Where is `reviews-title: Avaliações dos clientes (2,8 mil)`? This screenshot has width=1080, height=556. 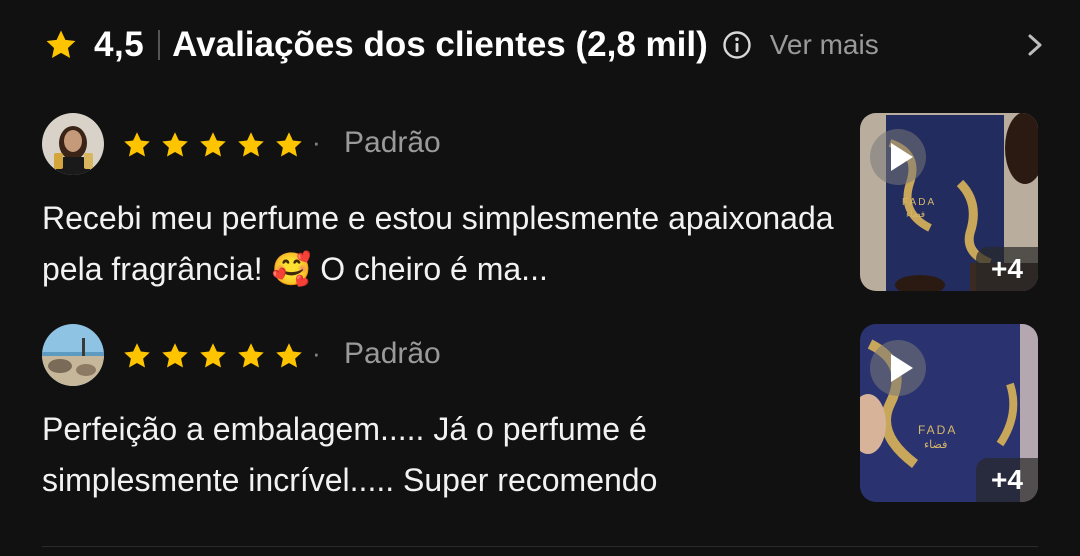
reviews-title: Avaliações dos clientes (2,8 mil) is located at coordinates (440, 44).